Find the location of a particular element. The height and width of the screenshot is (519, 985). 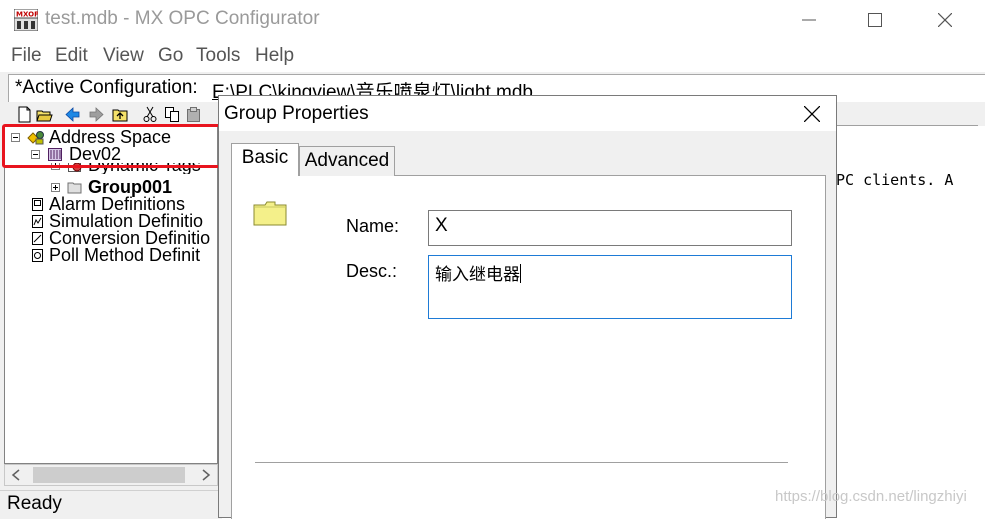

scrollbar-thumb is located at coordinates (109, 475).